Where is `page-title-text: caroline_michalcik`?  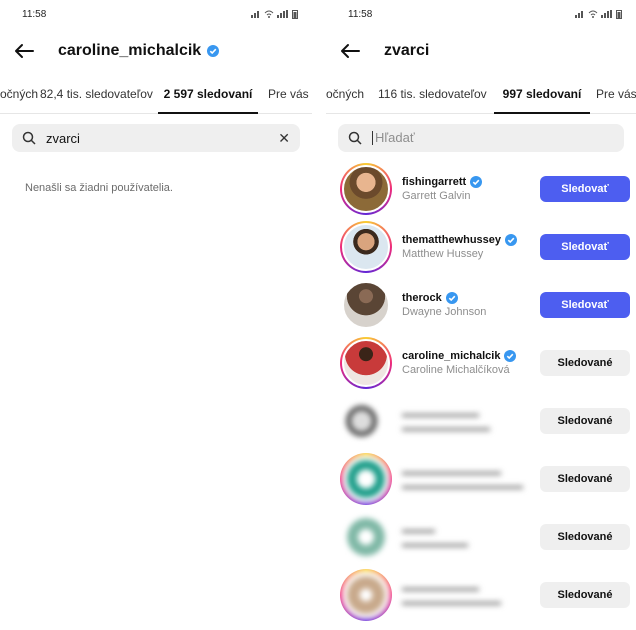 page-title-text: caroline_michalcik is located at coordinates (130, 50).